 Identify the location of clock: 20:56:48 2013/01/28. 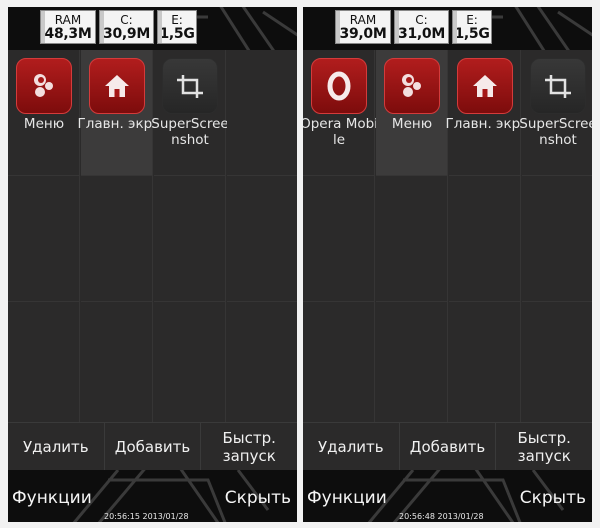
(441, 516).